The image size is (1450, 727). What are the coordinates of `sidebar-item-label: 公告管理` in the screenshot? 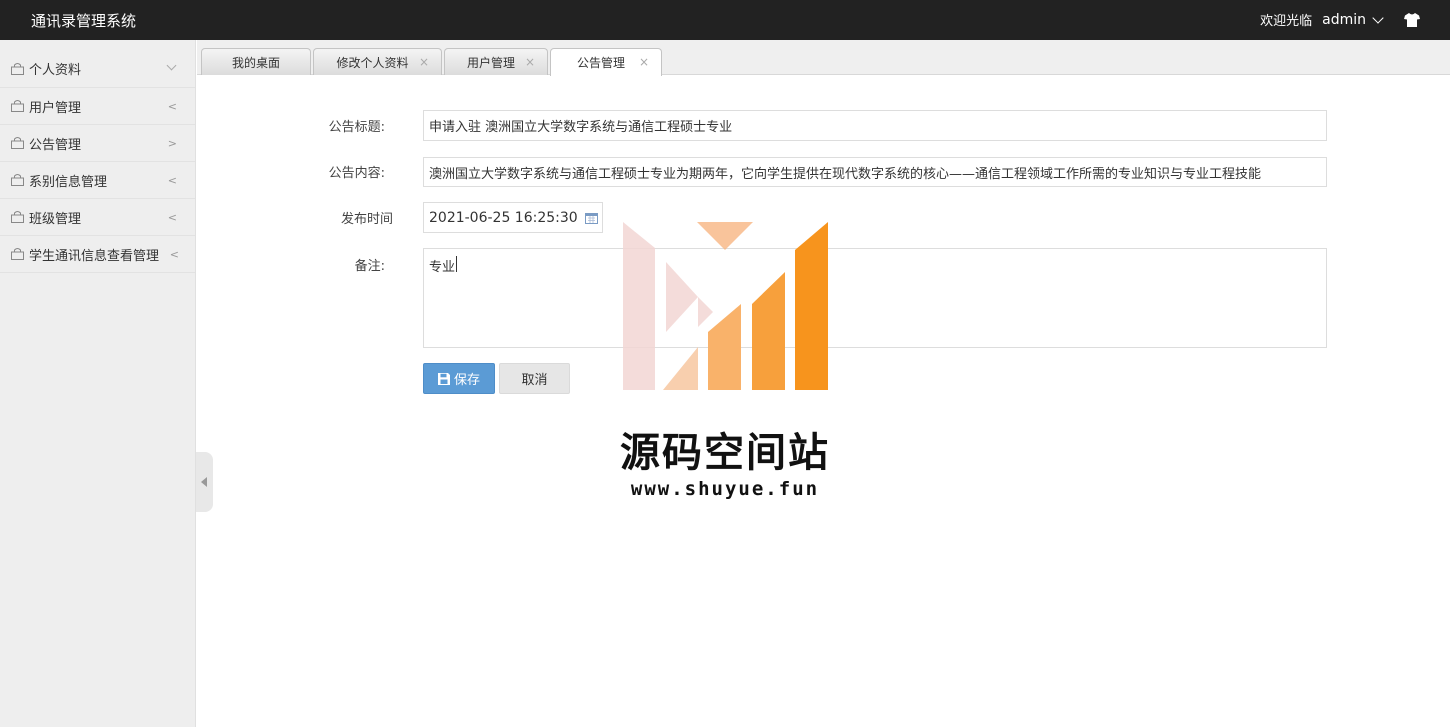 It's located at (55, 145).